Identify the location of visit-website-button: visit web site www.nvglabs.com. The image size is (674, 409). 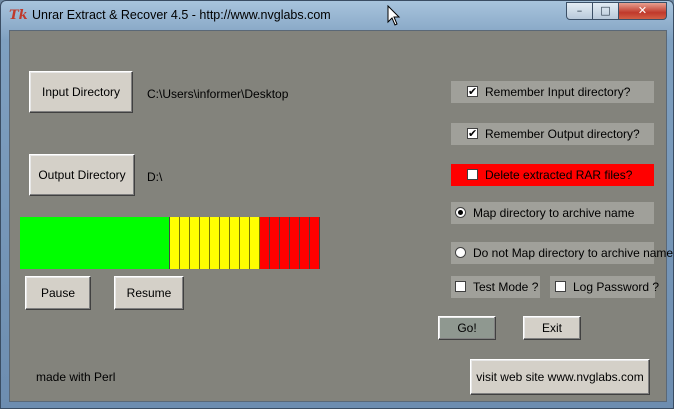
(560, 377).